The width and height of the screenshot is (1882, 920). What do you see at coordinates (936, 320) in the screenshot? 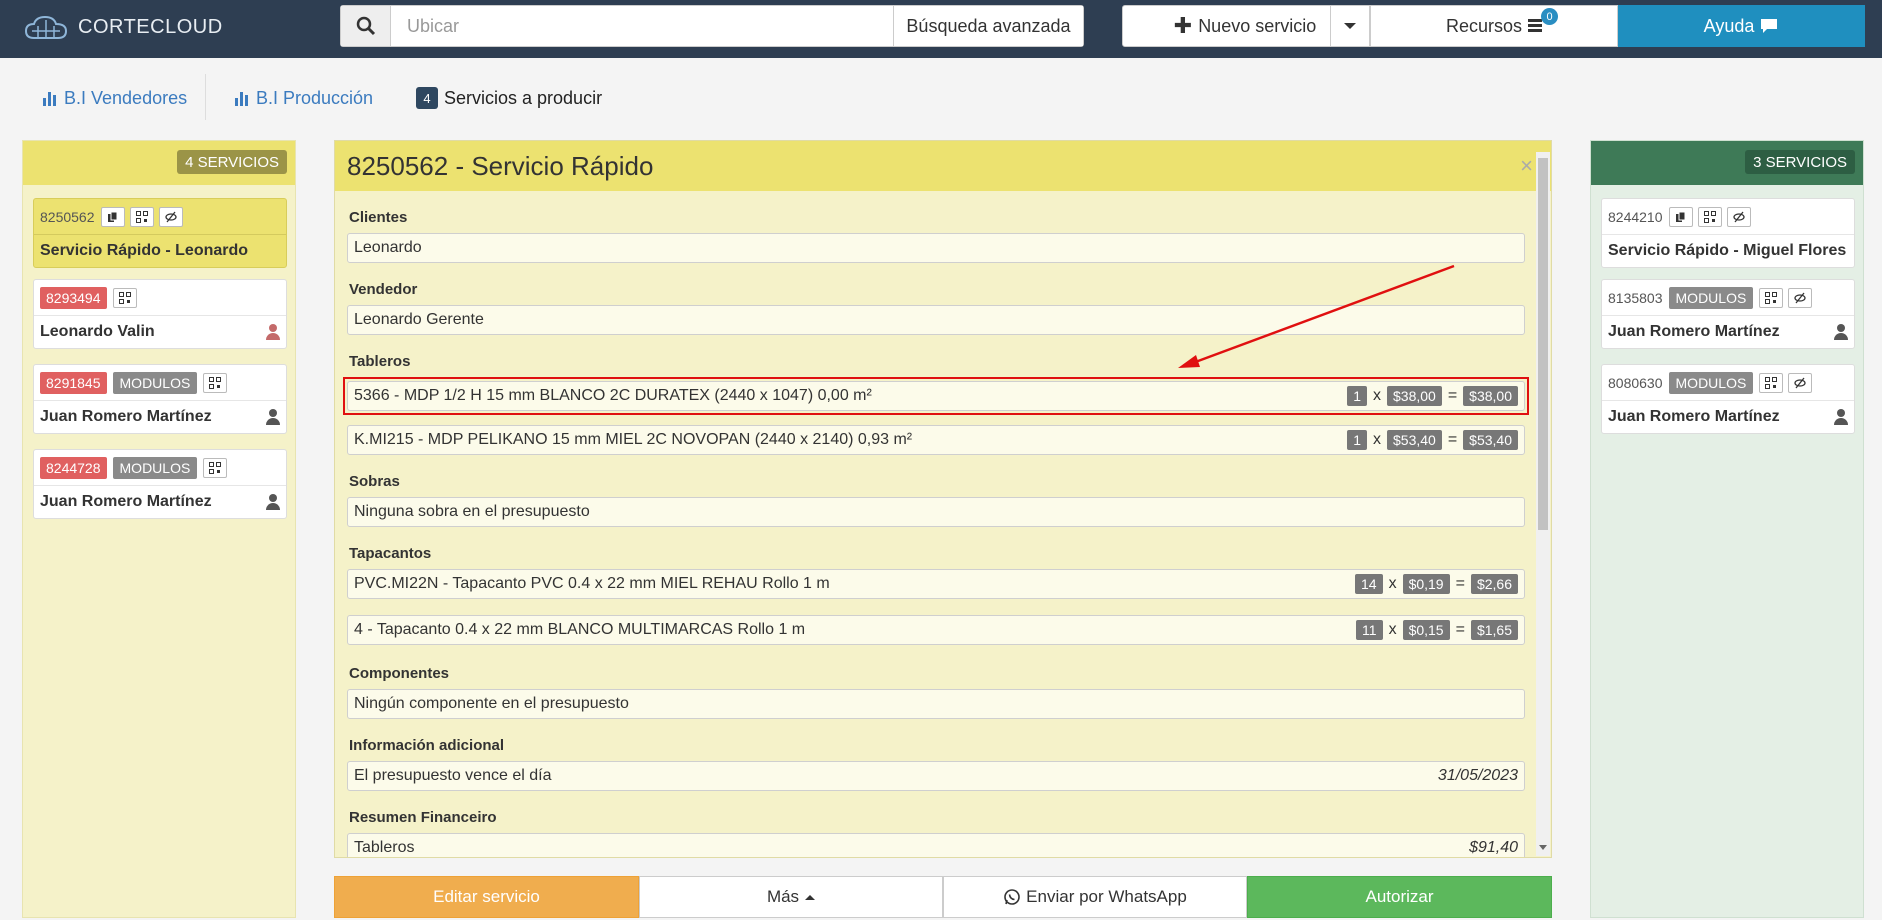
I see `seller-field: Leonardo Gerente` at bounding box center [936, 320].